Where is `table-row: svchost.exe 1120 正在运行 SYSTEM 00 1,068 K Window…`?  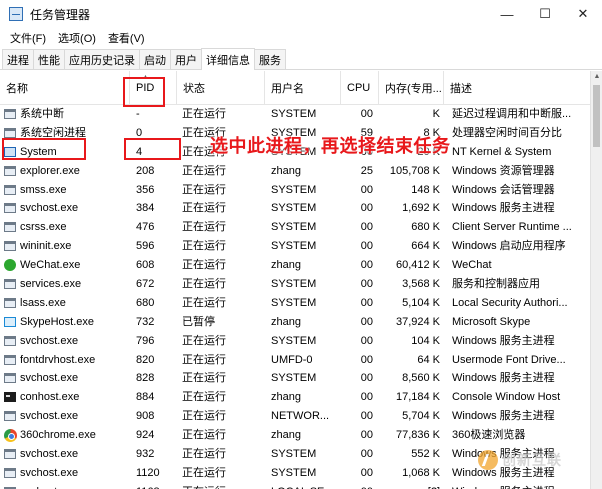
table-row: svchost.exe 1120 正在运行 SYSTEM 00 1,068 K Window… is located at coordinates (295, 473).